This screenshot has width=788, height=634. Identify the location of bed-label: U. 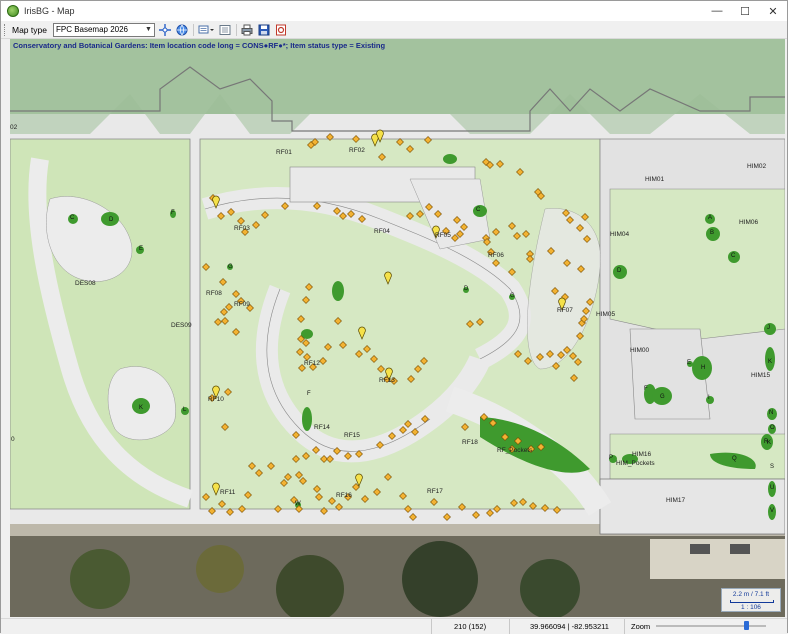
(772, 488).